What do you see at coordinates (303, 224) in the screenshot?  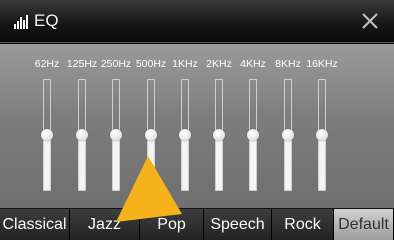 I see `preset-button-rock: Rock` at bounding box center [303, 224].